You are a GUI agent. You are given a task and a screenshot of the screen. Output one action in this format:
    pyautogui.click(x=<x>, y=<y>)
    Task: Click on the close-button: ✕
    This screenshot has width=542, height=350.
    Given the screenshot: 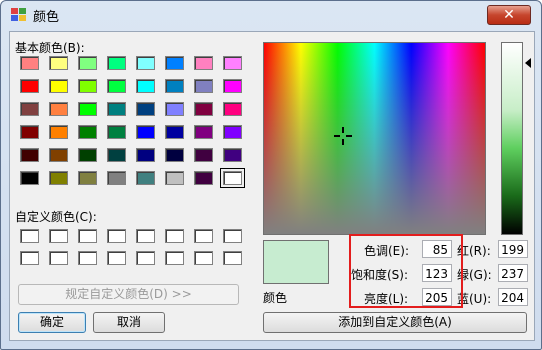 What is the action you would take?
    pyautogui.click(x=509, y=15)
    